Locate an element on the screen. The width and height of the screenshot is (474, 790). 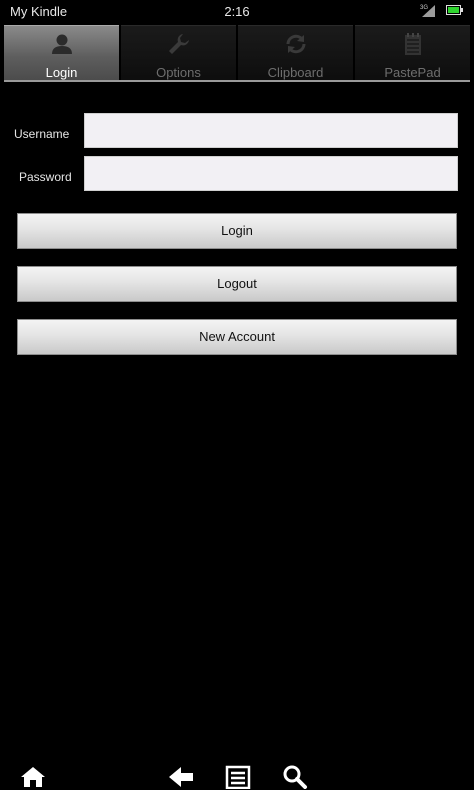
bottom-nav is located at coordinates (237, 771).